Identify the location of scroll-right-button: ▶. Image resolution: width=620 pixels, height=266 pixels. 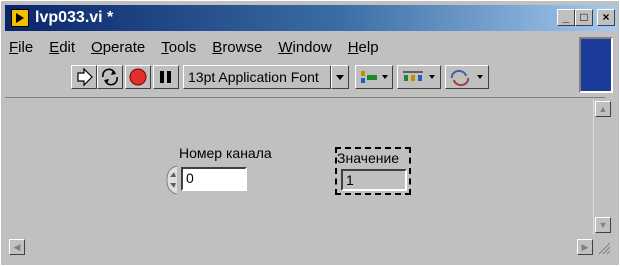
(585, 247).